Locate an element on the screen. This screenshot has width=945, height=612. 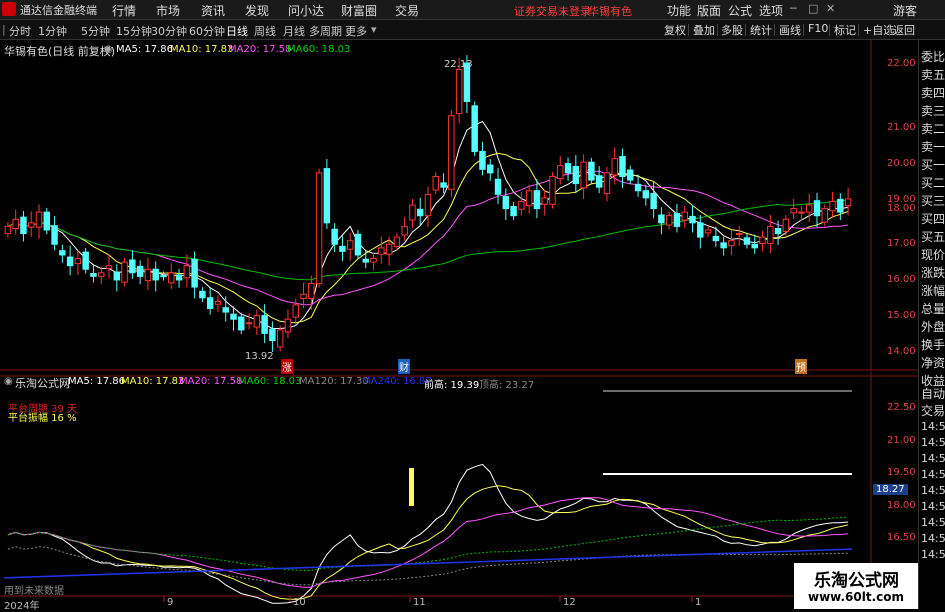
menu-gongshi: 公式 is located at coordinates (740, 10).